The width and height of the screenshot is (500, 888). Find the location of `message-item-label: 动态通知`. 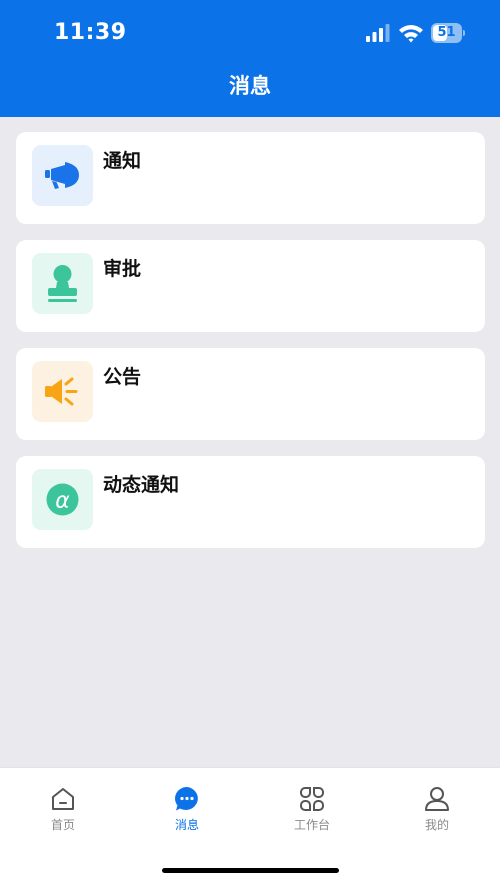

message-item-label: 动态通知 is located at coordinates (141, 485).